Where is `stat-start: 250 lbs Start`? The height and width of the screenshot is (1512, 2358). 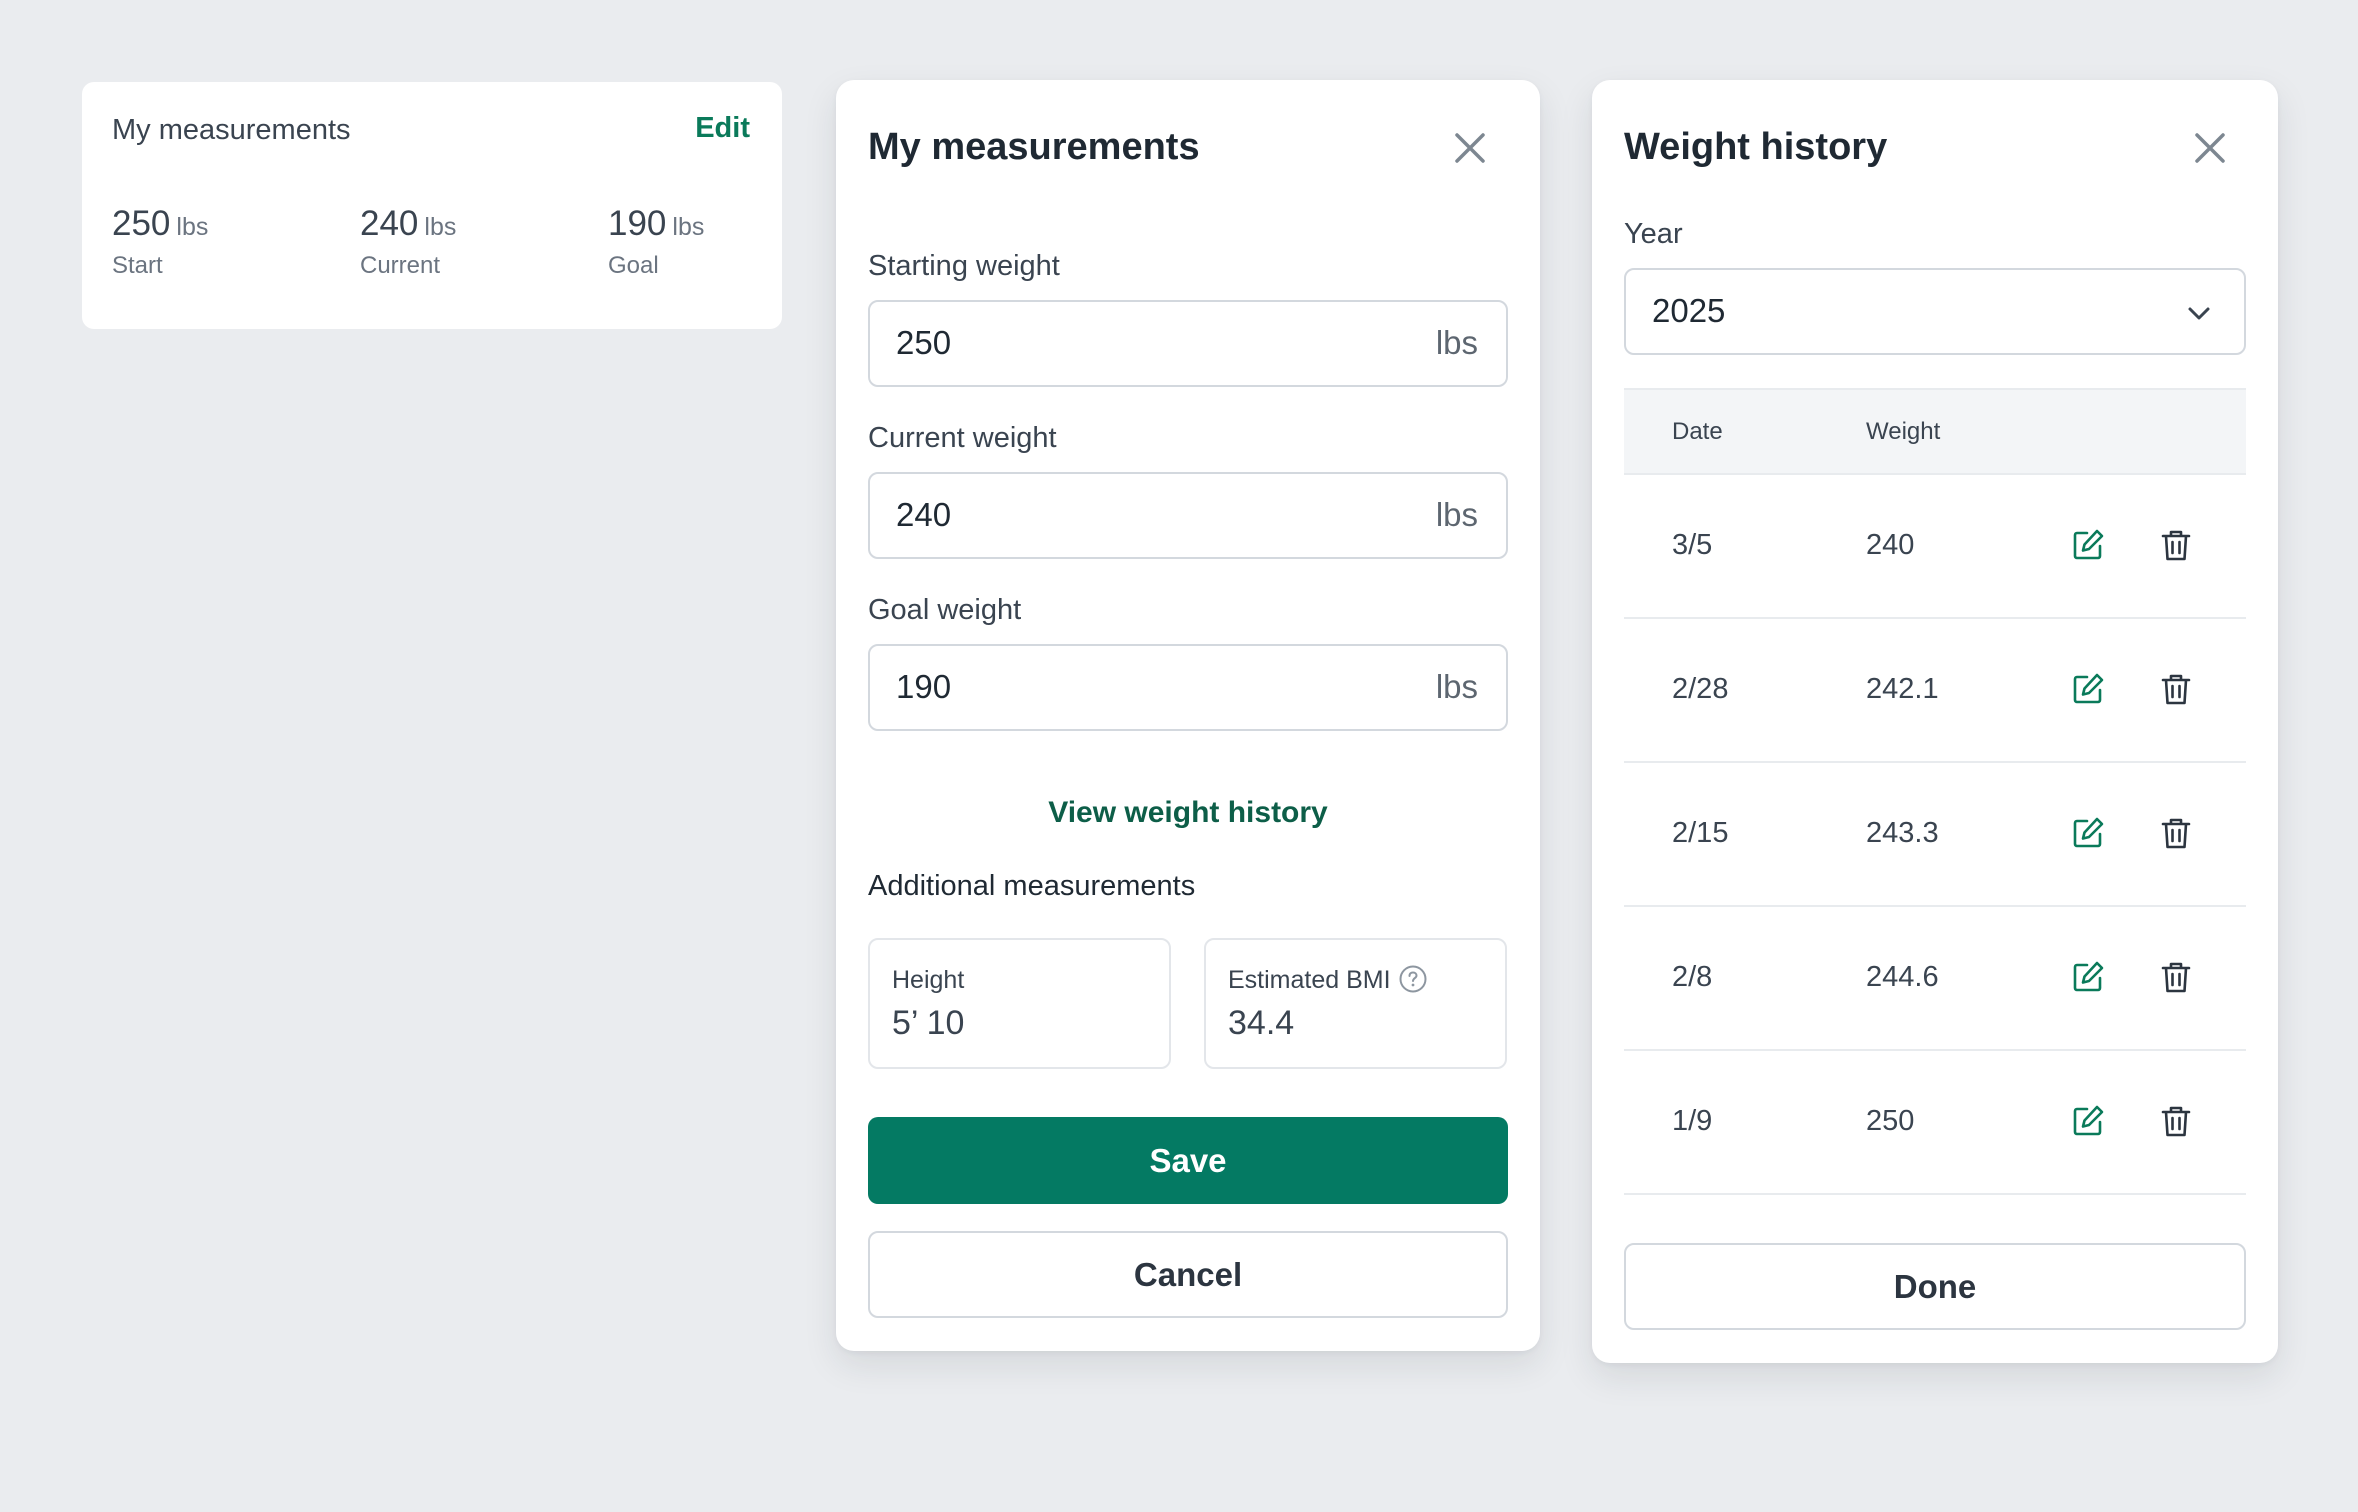 stat-start: 250 lbs Start is located at coordinates (160, 242).